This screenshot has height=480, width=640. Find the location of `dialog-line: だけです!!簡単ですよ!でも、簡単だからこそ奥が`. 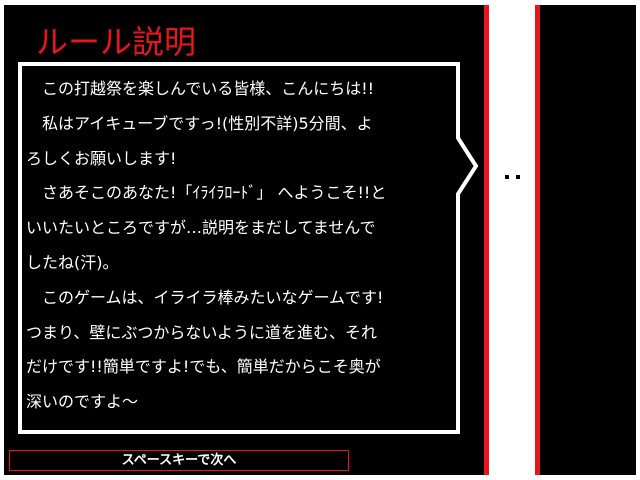

dialog-line: だけです!!簡単ですよ!でも、簡単だからこそ奥が is located at coordinates (203, 367).